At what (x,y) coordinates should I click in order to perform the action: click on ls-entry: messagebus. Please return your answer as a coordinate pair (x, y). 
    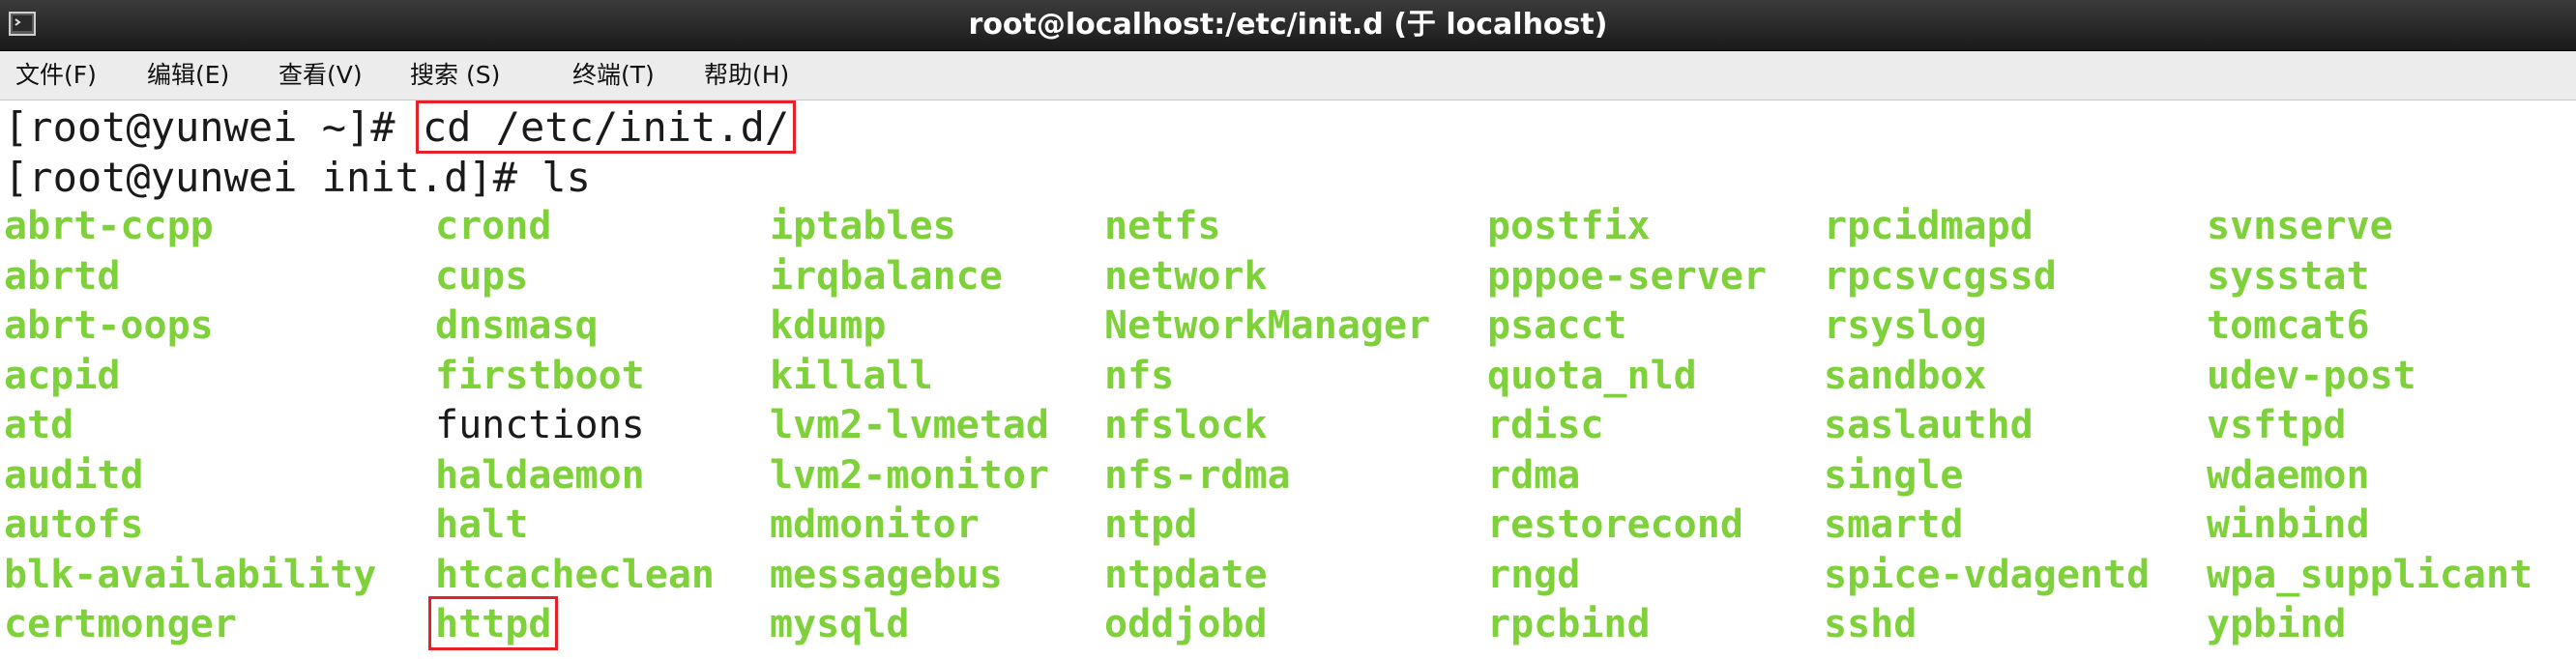
    Looking at the image, I should click on (886, 574).